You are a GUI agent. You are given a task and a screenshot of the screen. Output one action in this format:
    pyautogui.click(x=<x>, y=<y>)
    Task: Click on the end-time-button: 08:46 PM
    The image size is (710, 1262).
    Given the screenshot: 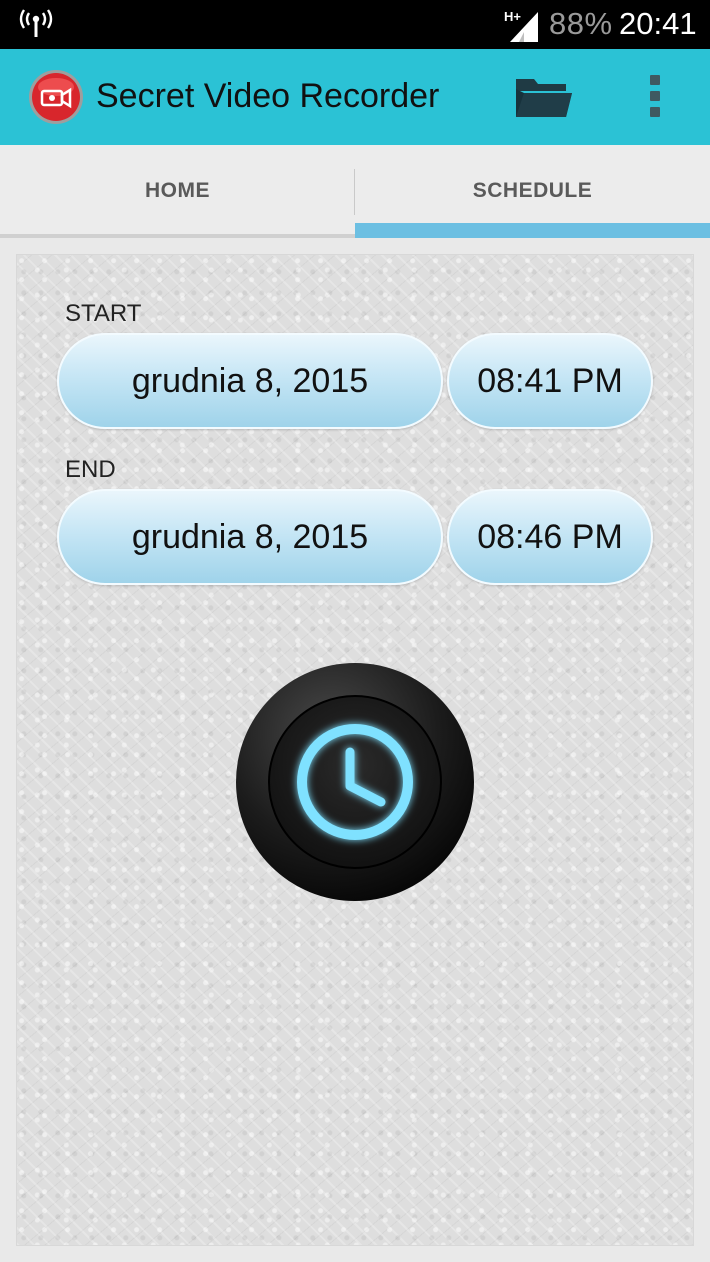 What is the action you would take?
    pyautogui.click(x=550, y=537)
    